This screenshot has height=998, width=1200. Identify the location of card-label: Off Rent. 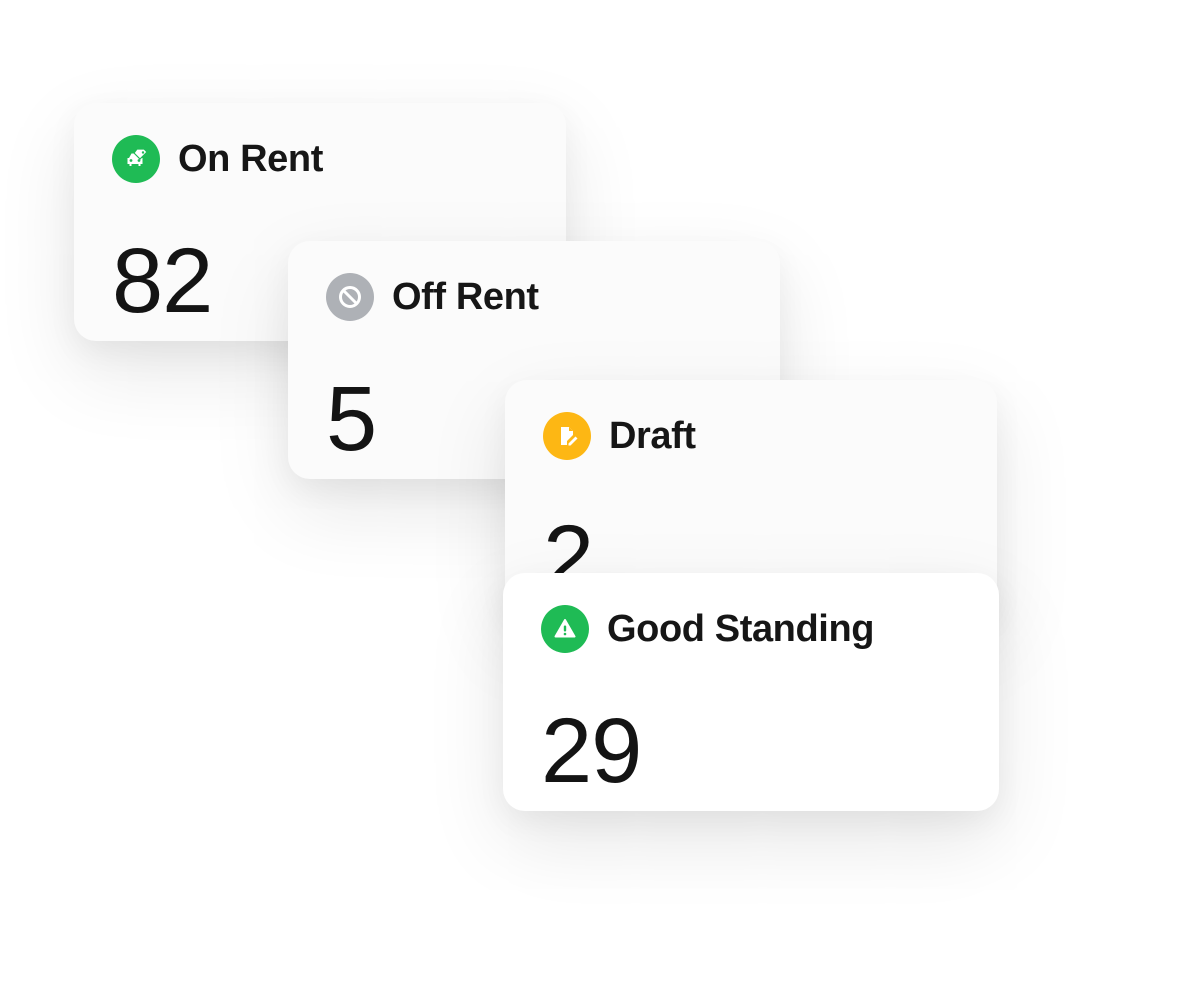
(465, 296).